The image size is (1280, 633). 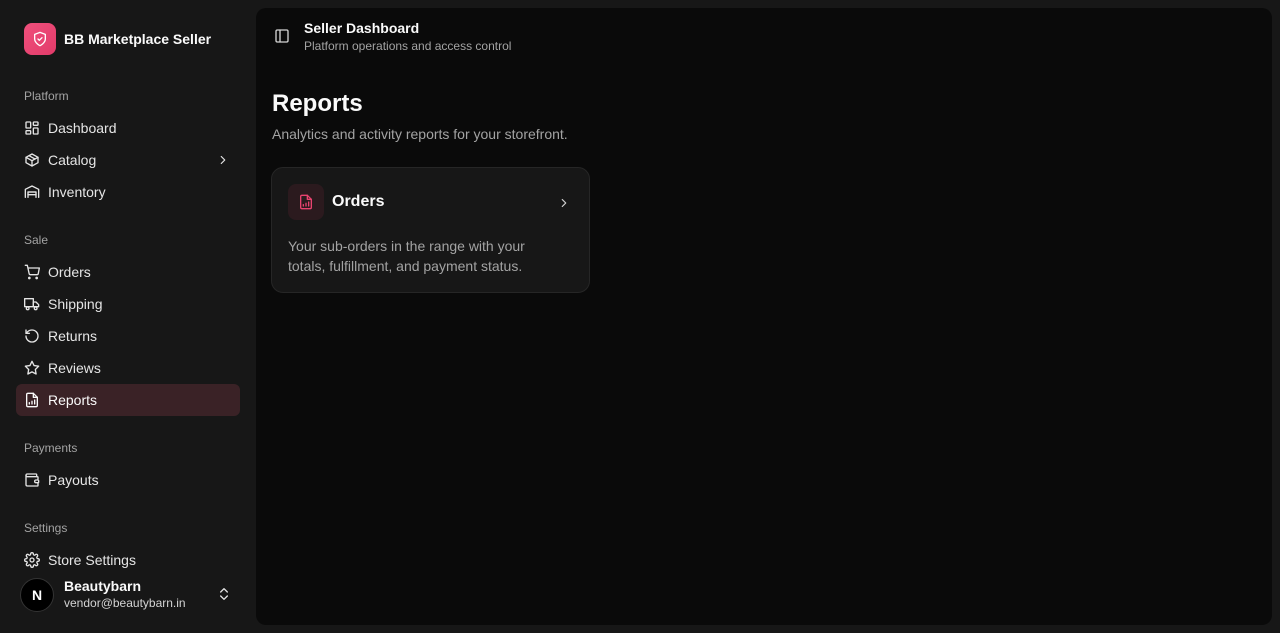 I want to click on sidebar-item-label: Orders, so click(x=69, y=272).